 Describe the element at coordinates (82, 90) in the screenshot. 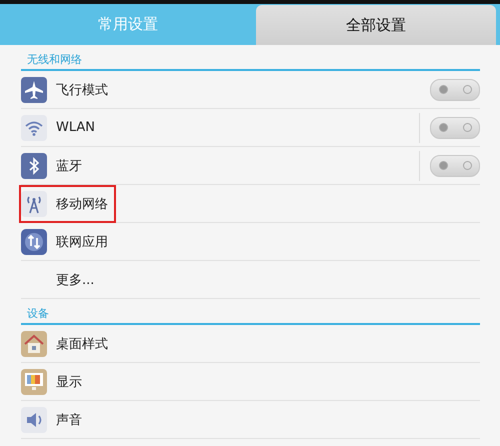

I see `item-label: 飞行模式` at that location.